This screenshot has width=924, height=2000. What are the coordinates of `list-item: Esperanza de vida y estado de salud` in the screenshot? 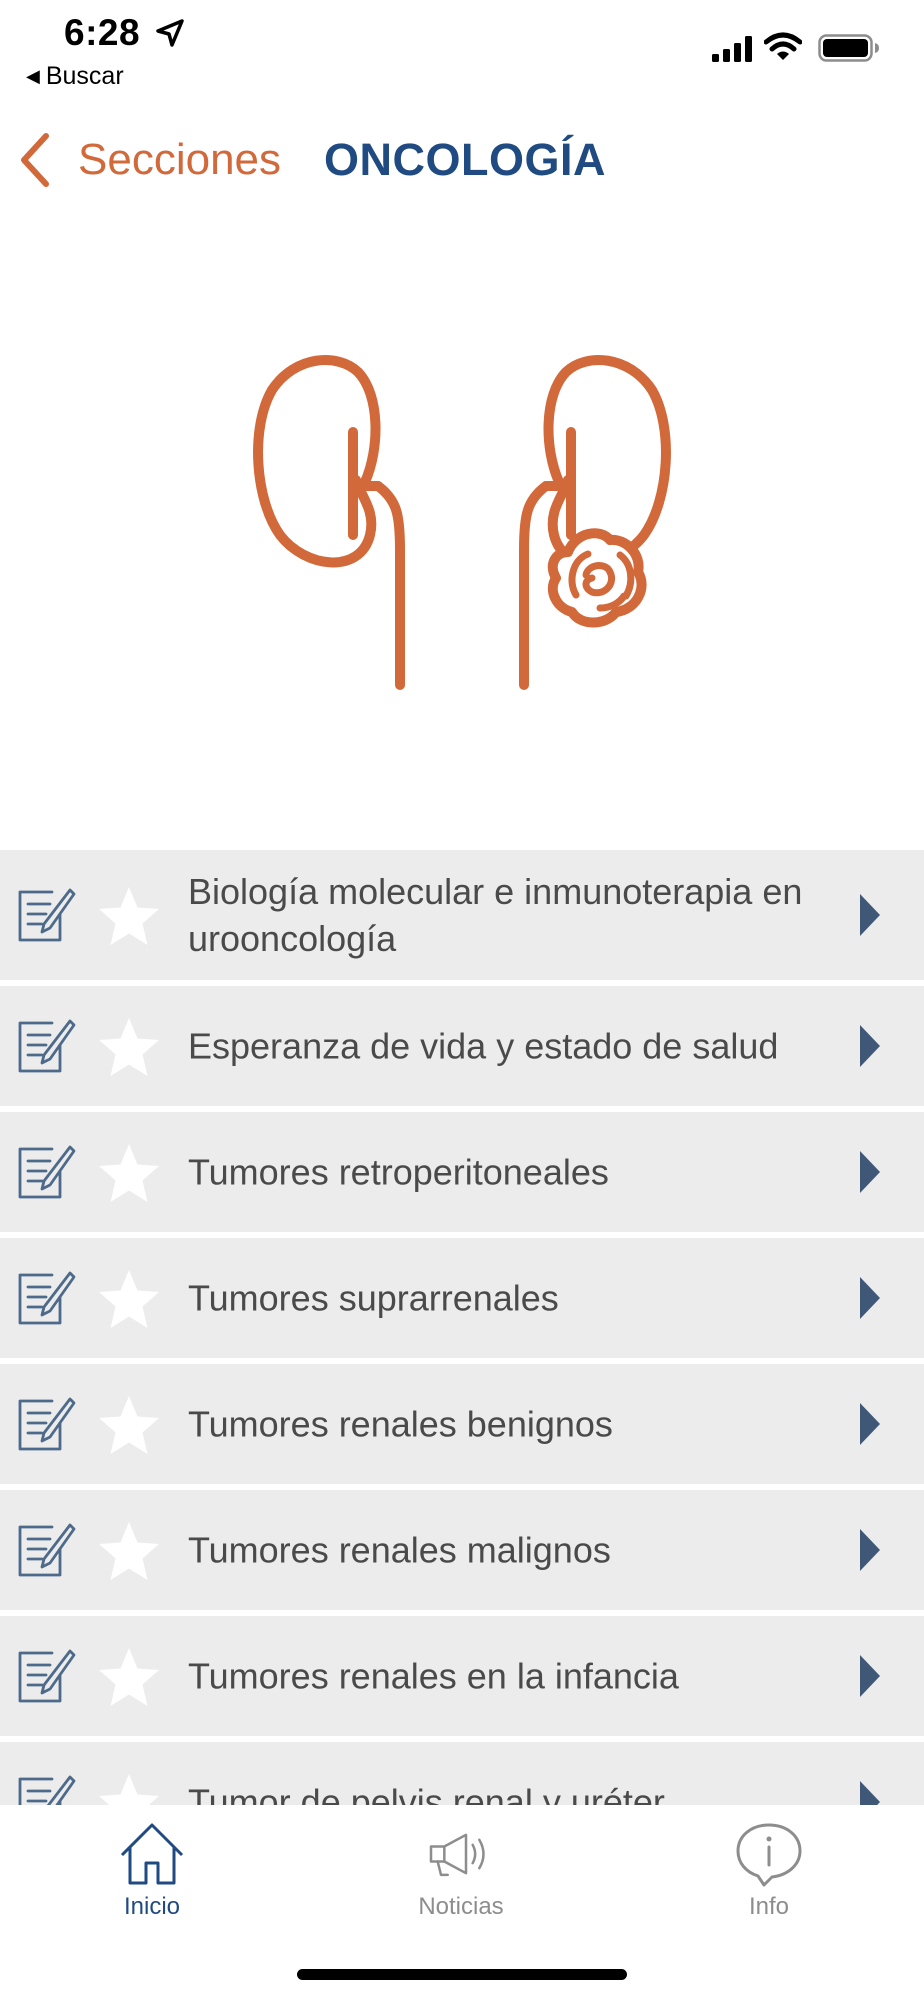 It's located at (462, 1049).